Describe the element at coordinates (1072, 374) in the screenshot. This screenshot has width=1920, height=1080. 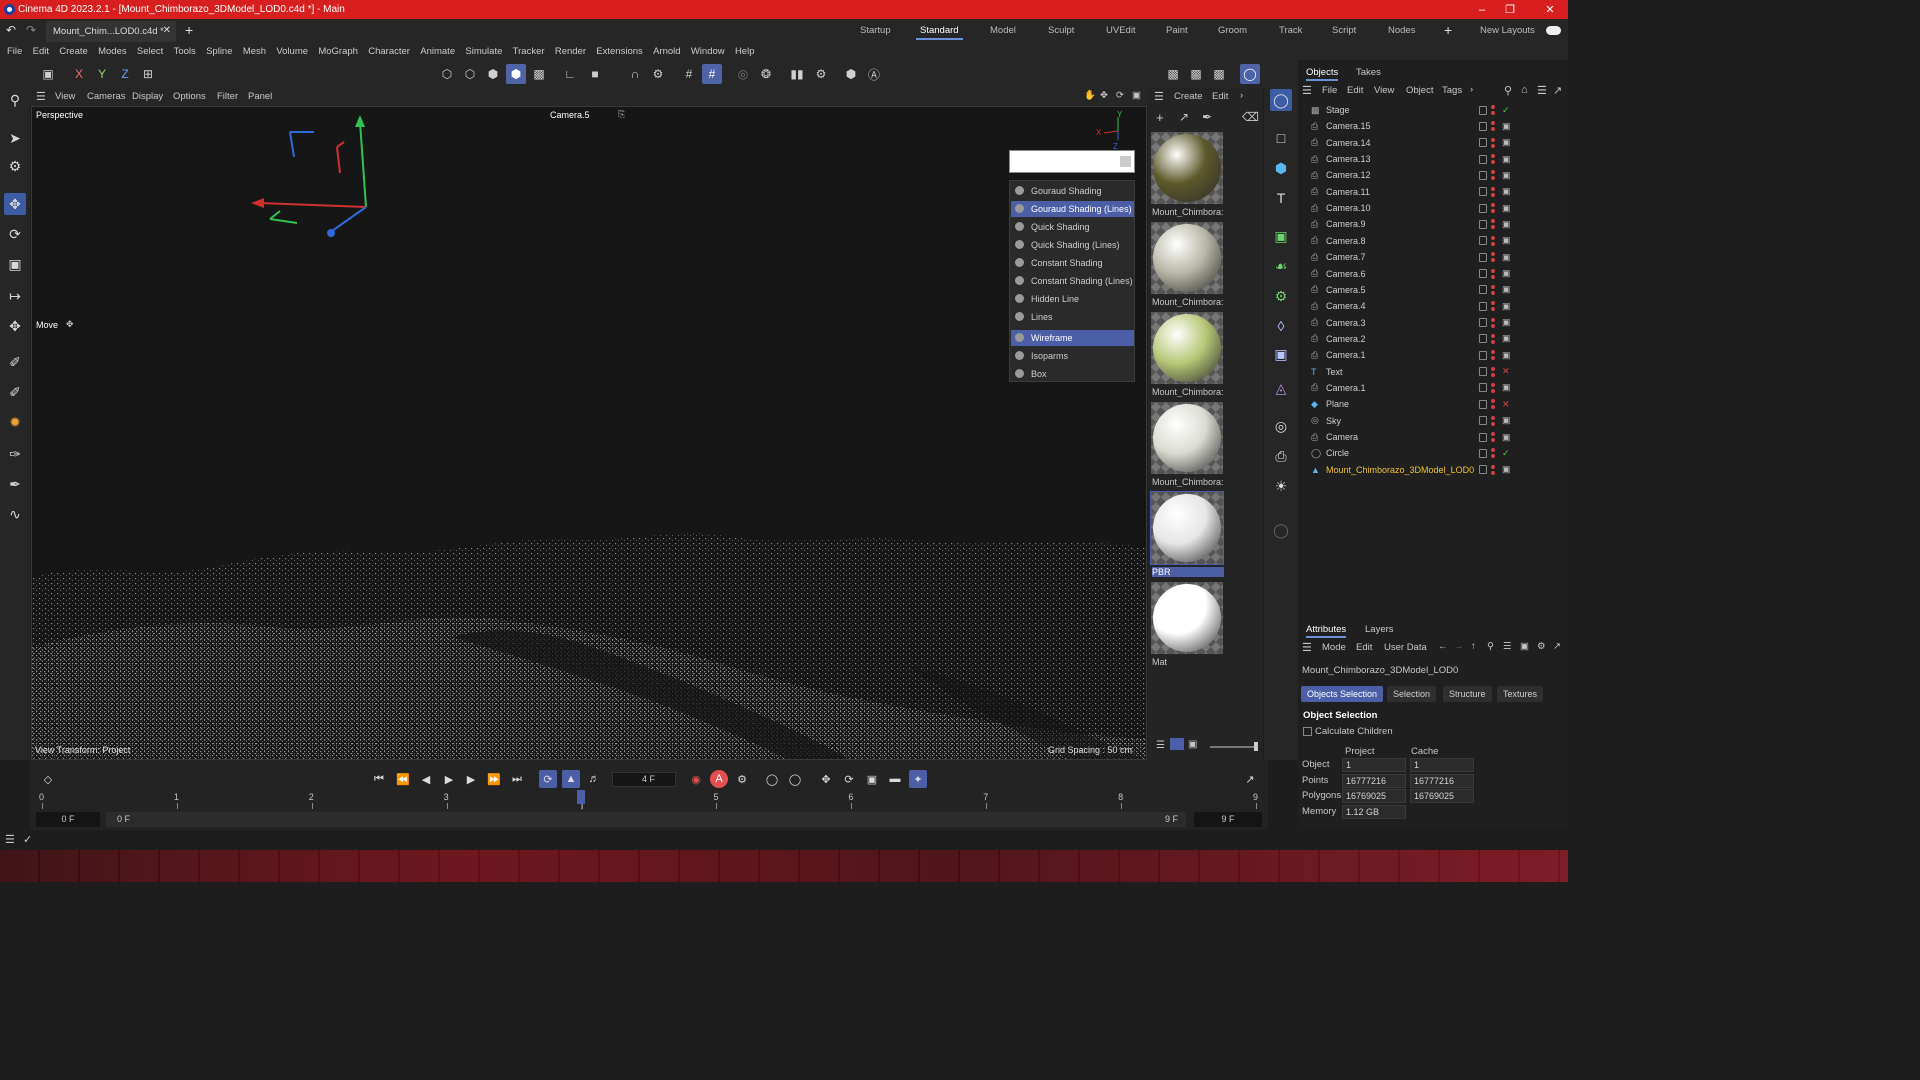
I see `shading-option: Box` at that location.